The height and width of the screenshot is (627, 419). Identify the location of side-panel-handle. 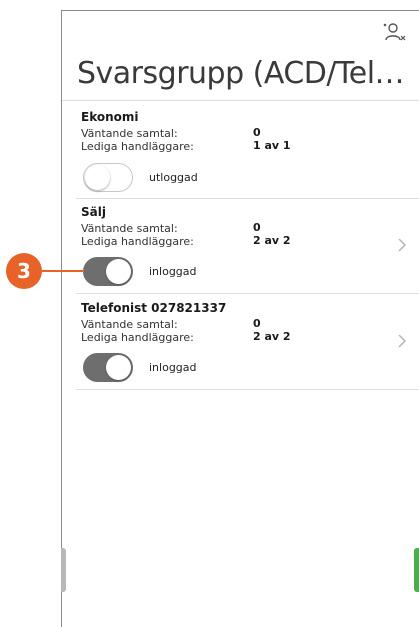
(416, 570).